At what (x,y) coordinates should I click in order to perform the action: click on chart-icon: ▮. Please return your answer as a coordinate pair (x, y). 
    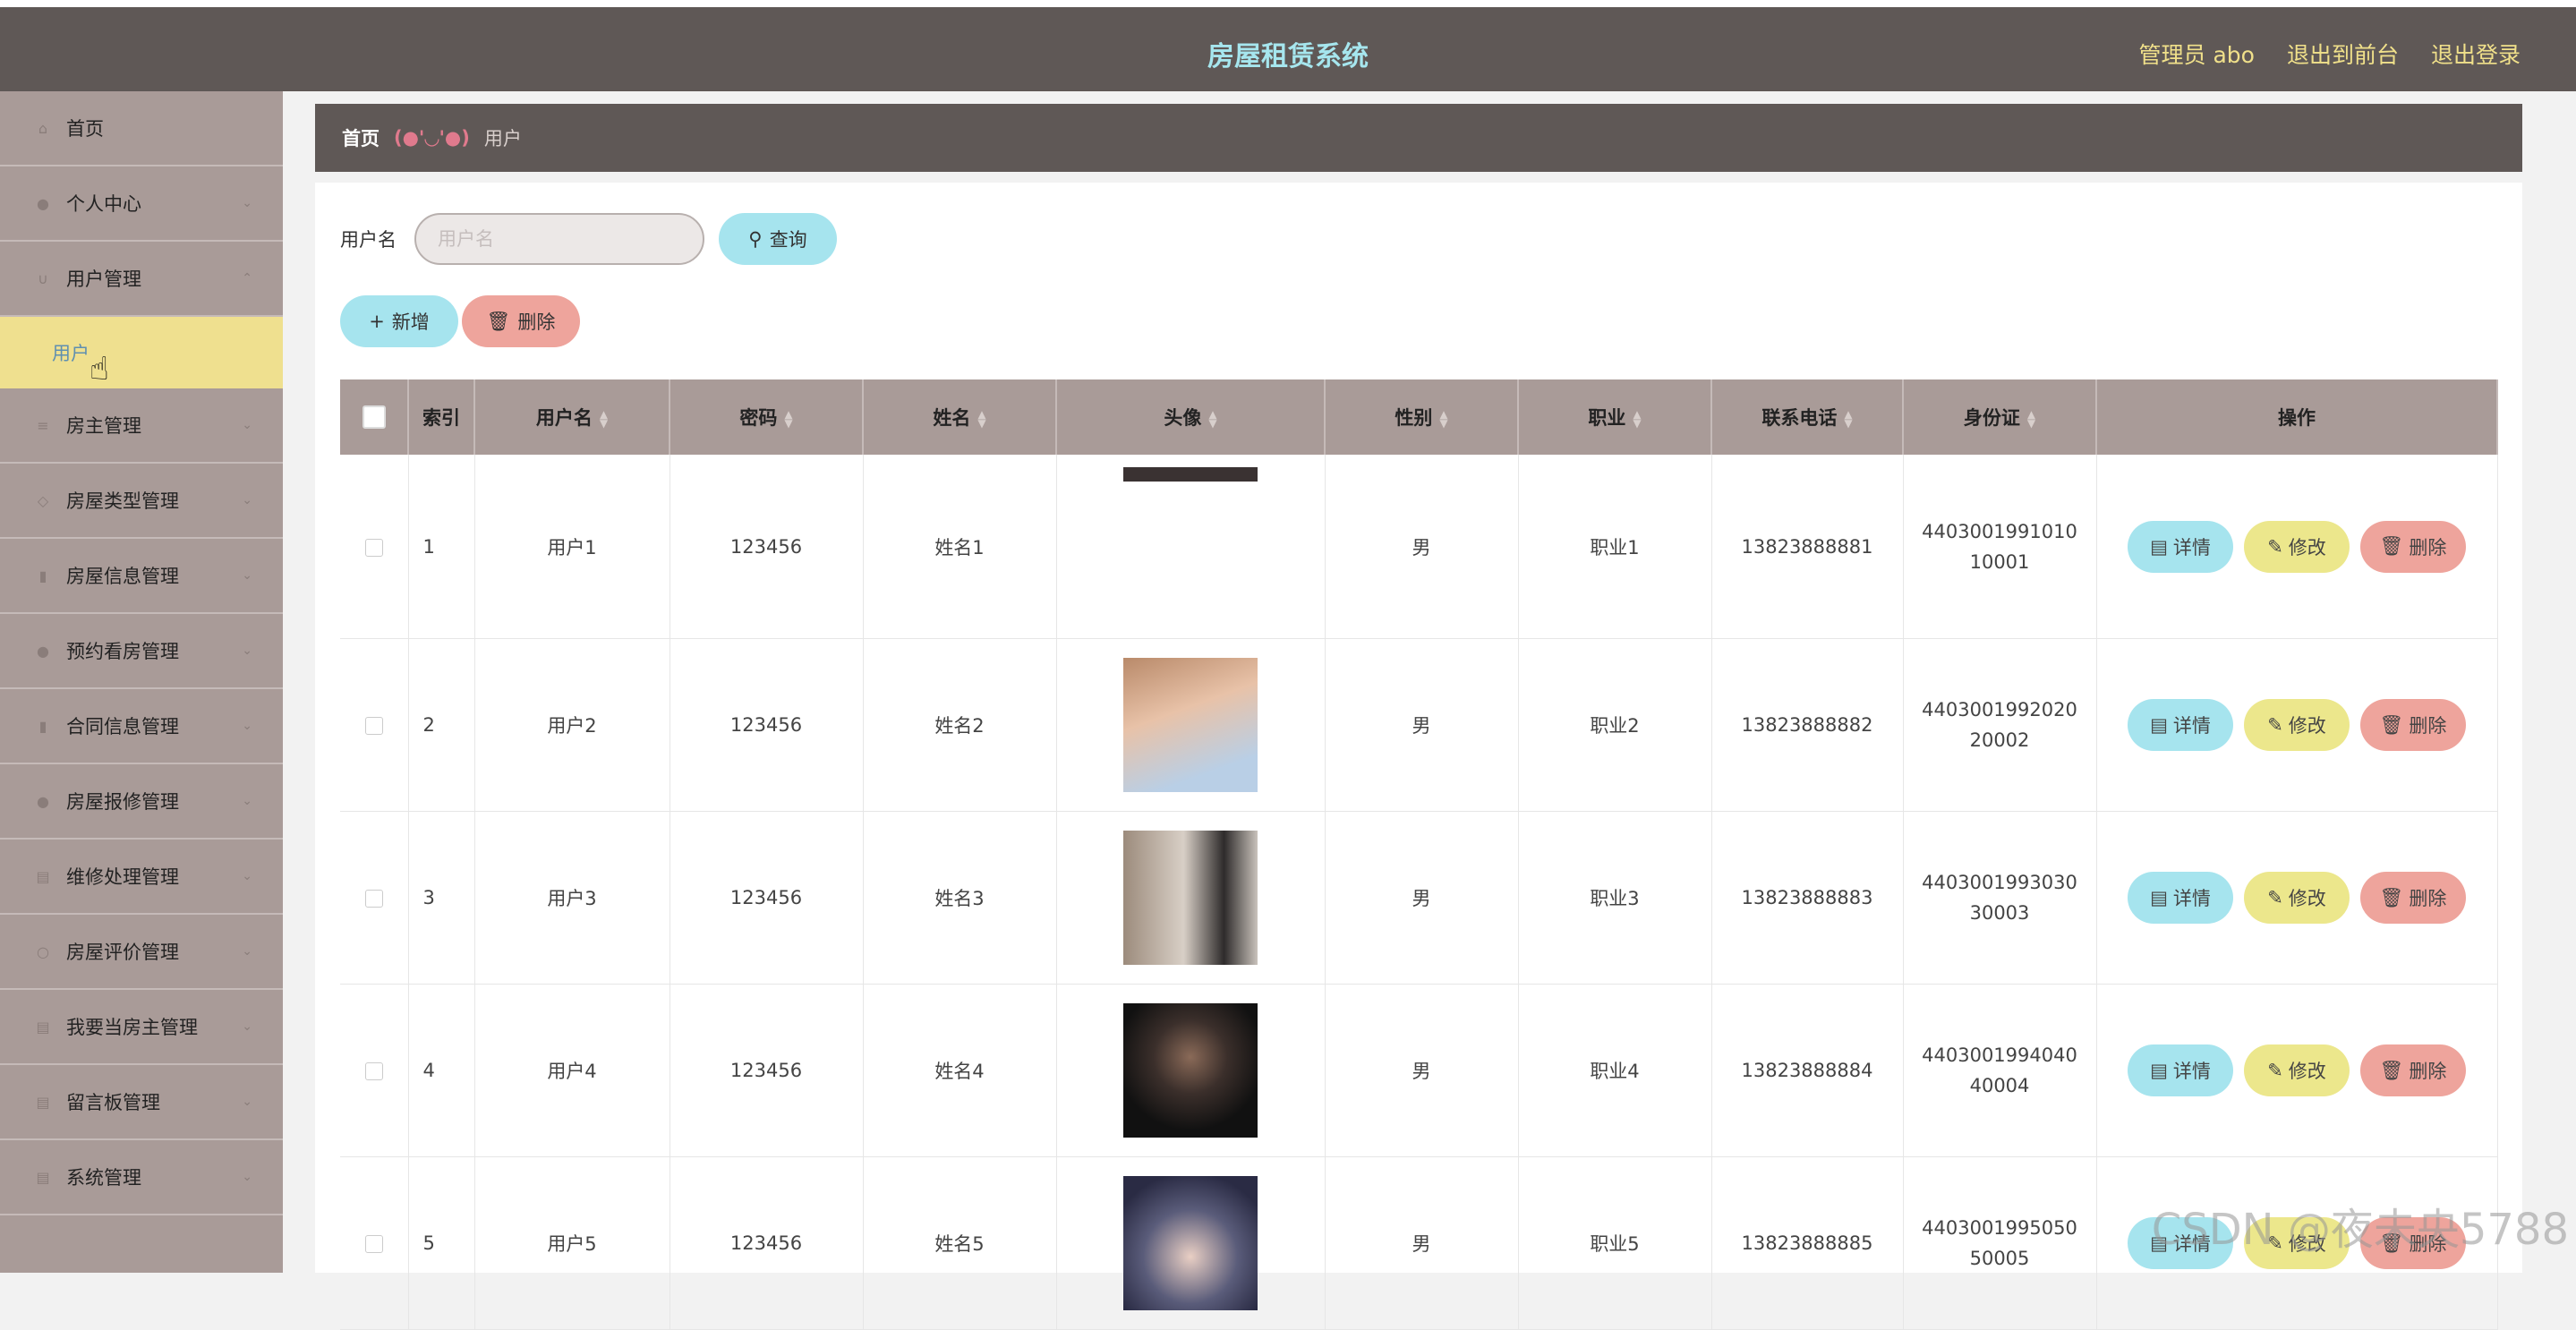
    Looking at the image, I should click on (42, 575).